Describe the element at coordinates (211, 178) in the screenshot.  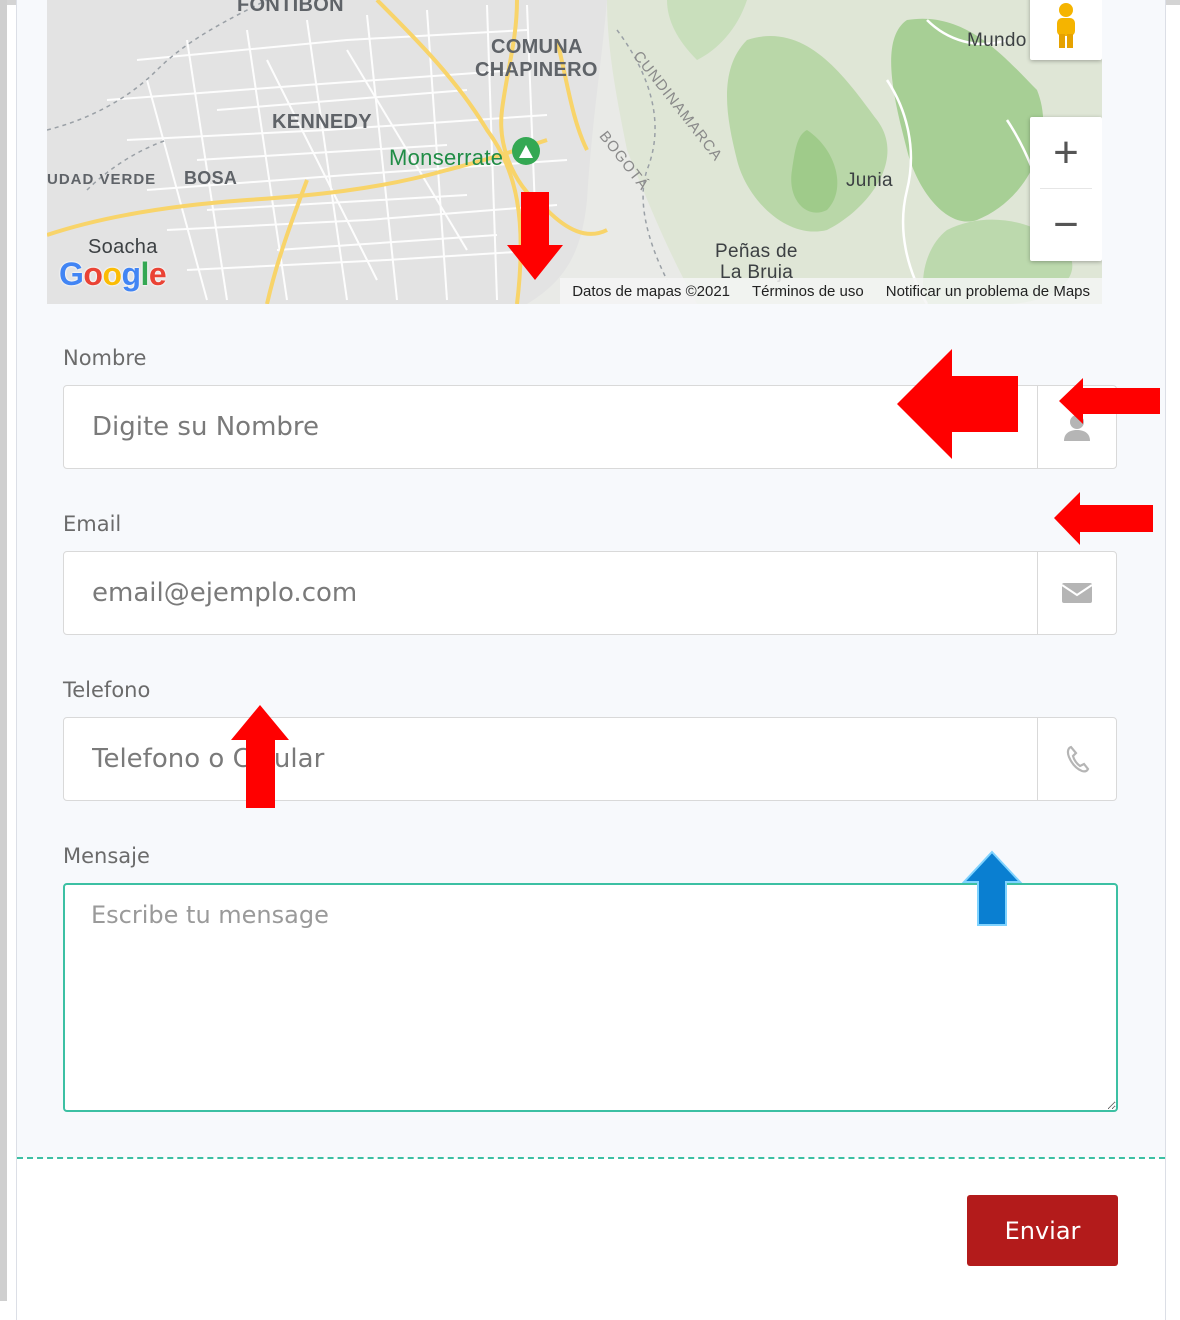
I see `map-label-bosa: BOSA` at that location.